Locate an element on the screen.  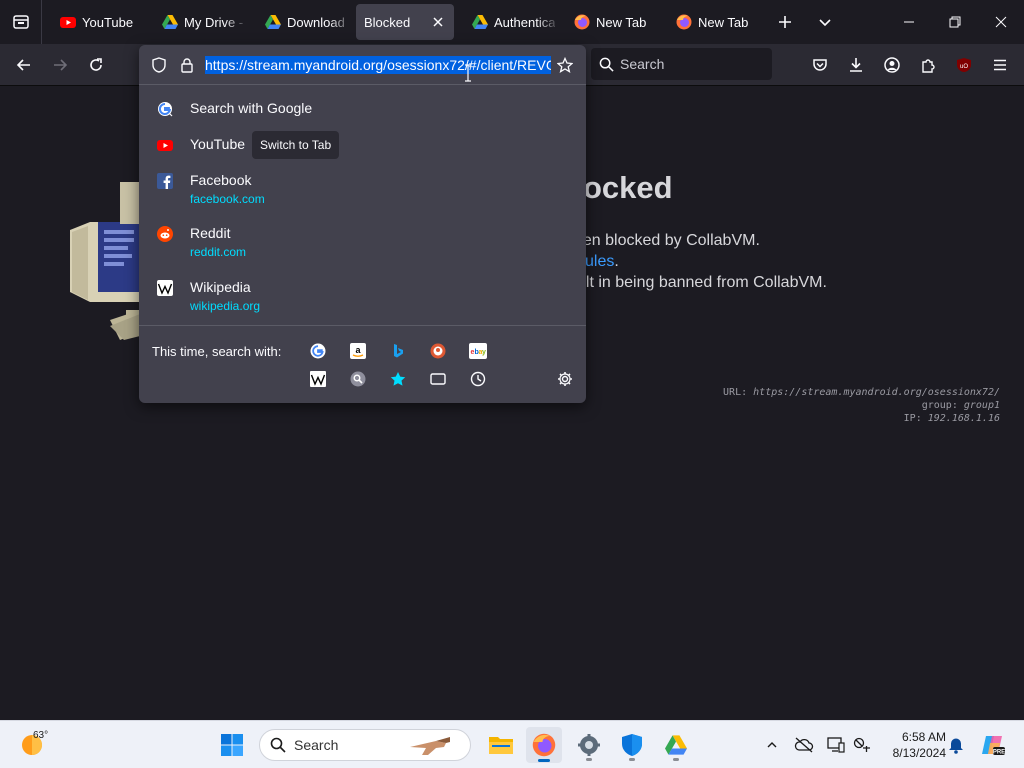
tab-new-tab-2: New Tab is located at coordinates (714, 22).